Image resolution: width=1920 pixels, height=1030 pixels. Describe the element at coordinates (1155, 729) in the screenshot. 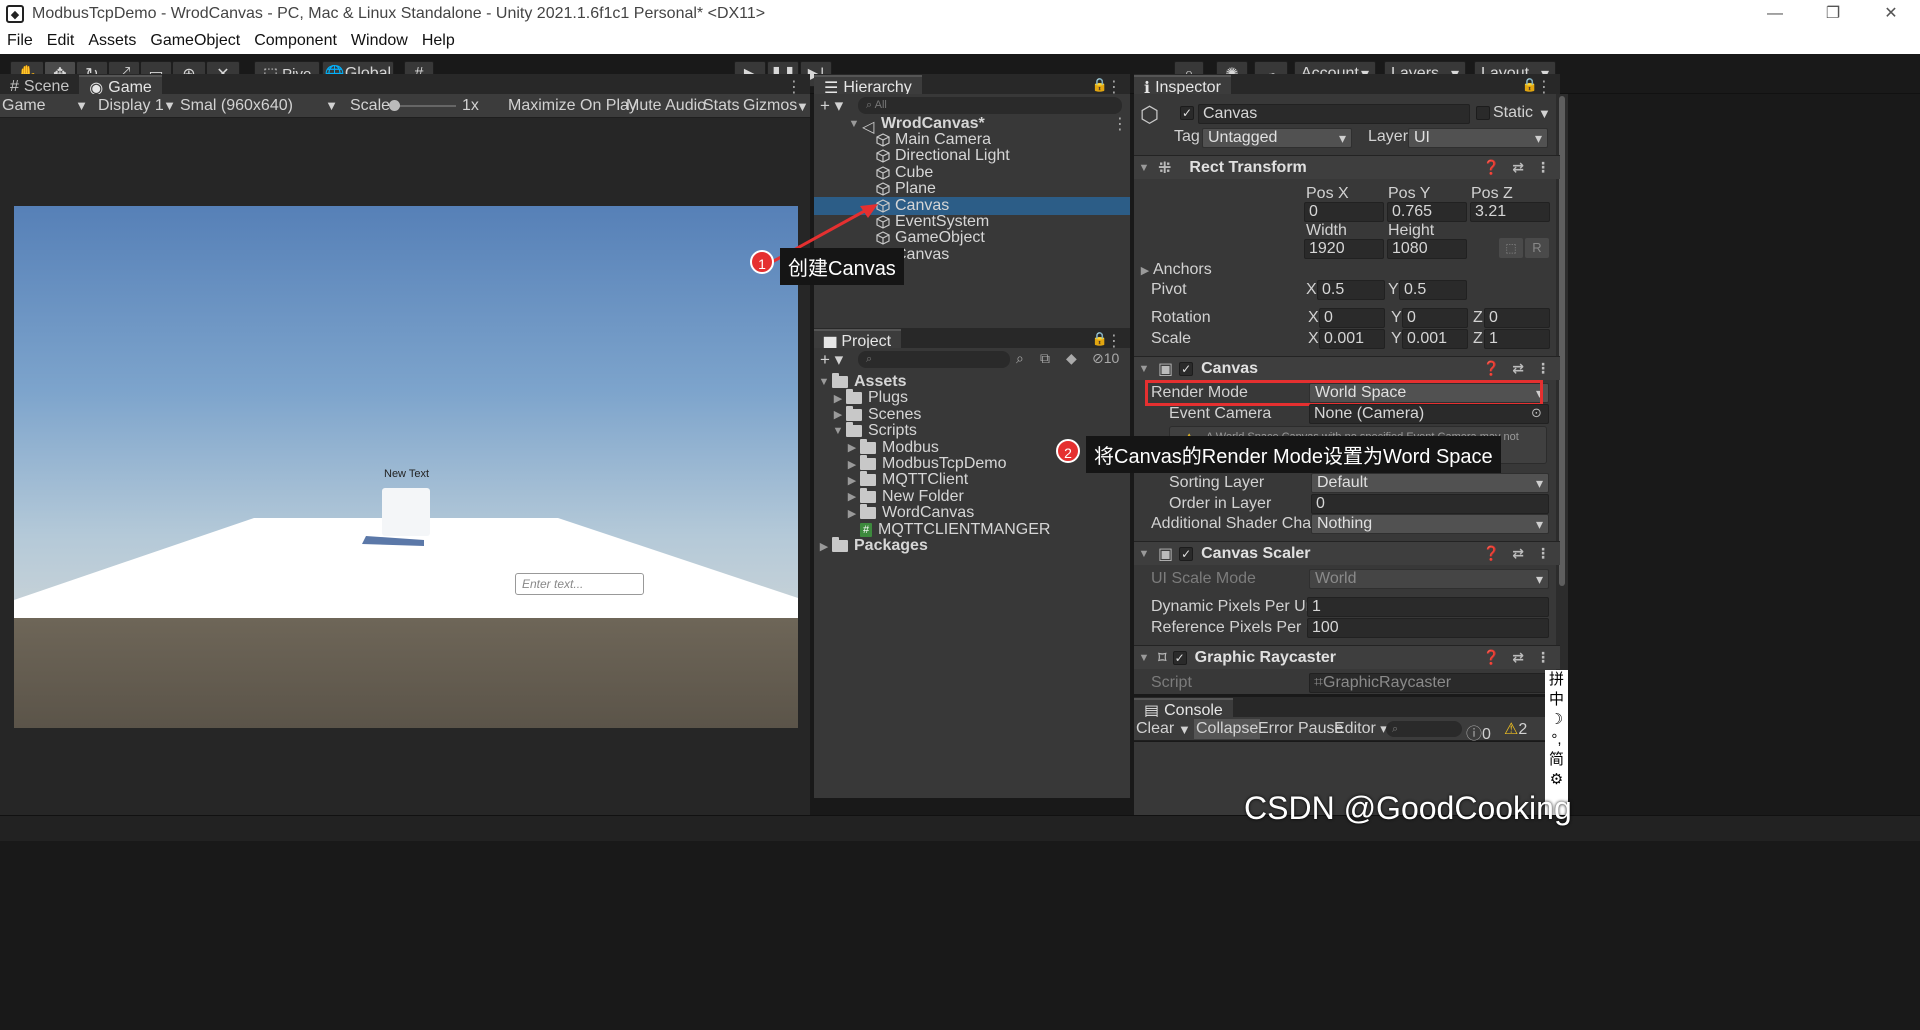

I see `clear-button: Clear` at that location.